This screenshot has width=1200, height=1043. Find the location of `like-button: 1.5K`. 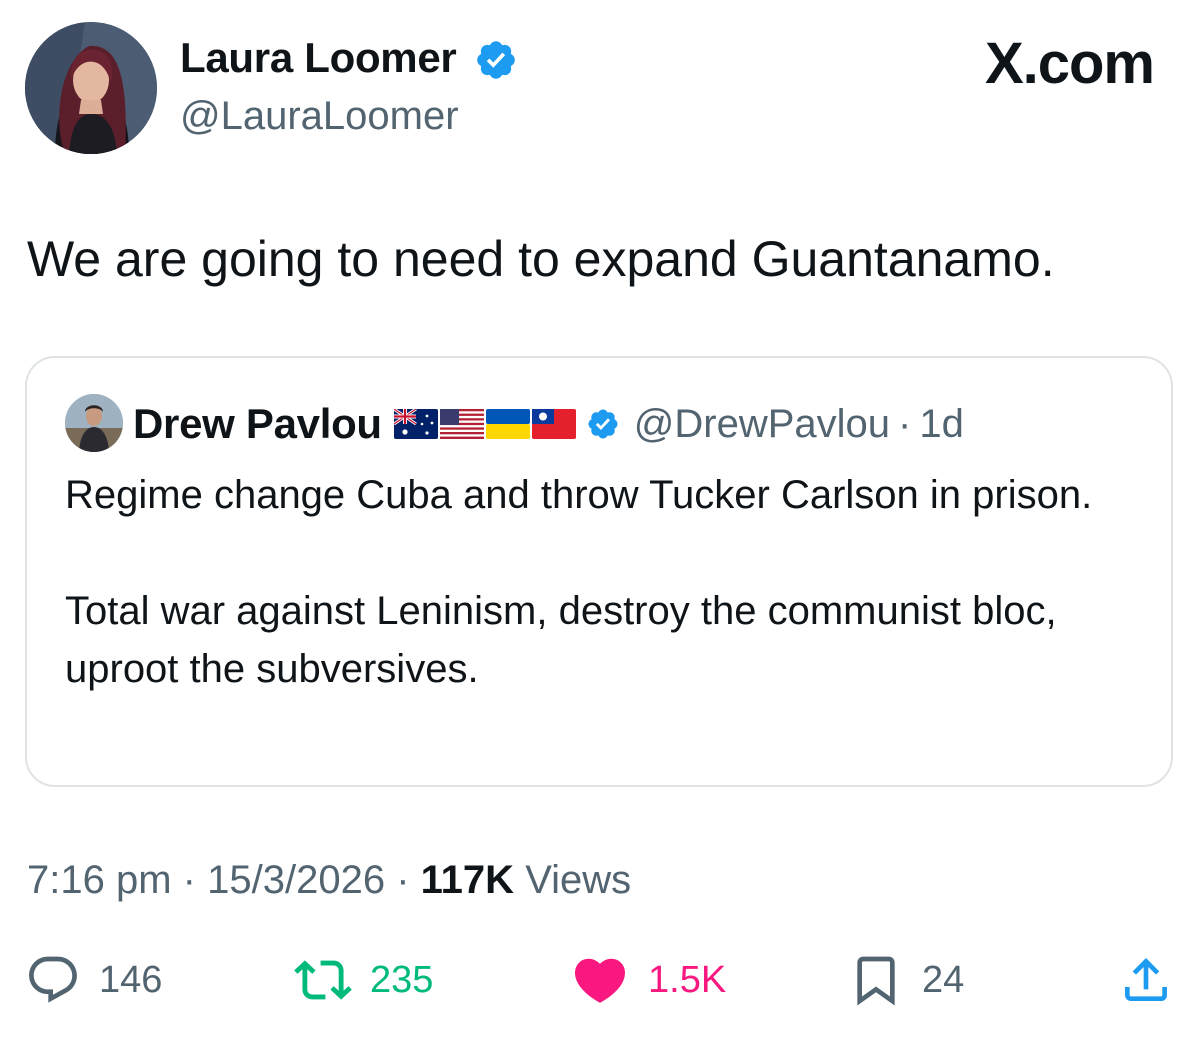

like-button: 1.5K is located at coordinates (648, 980).